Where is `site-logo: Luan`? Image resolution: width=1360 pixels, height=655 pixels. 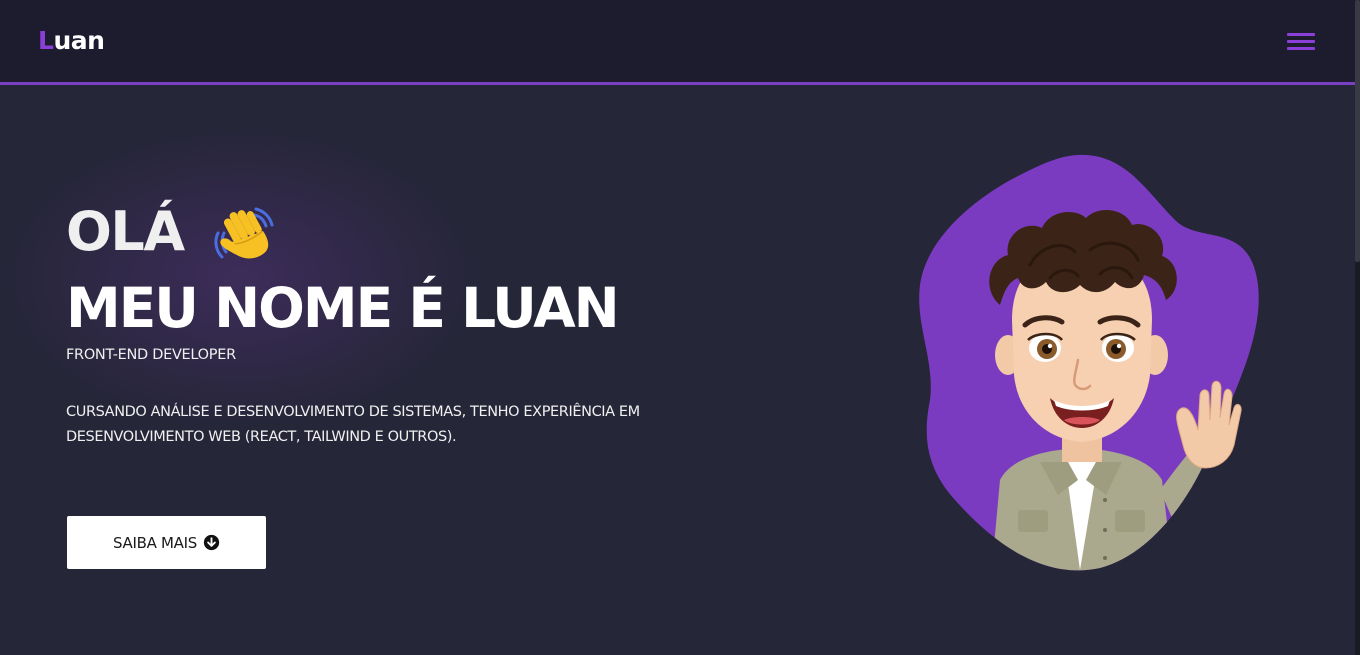
site-logo: Luan is located at coordinates (71, 41).